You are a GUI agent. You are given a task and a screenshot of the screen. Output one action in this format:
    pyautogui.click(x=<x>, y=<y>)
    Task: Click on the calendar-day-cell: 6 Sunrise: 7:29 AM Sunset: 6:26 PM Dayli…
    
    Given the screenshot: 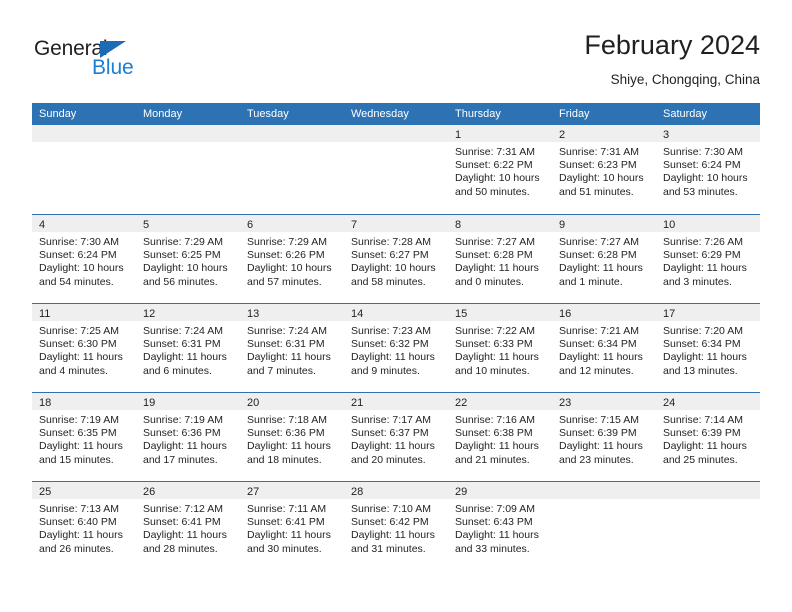 What is the action you would take?
    pyautogui.click(x=292, y=259)
    